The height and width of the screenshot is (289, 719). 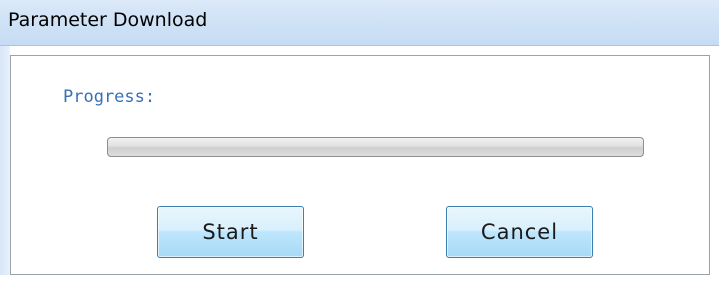 I want to click on progress-label: Progress:, so click(x=109, y=97).